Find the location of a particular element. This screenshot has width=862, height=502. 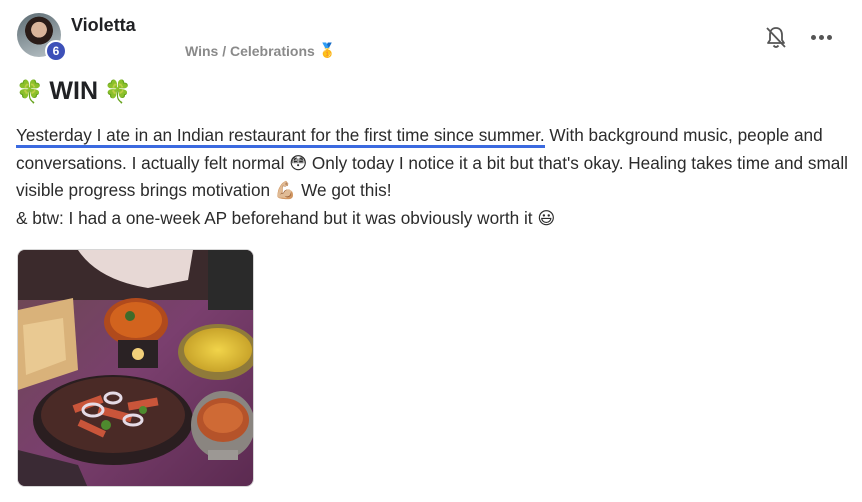

muscle-emoji: 💪🏼 is located at coordinates (285, 190).